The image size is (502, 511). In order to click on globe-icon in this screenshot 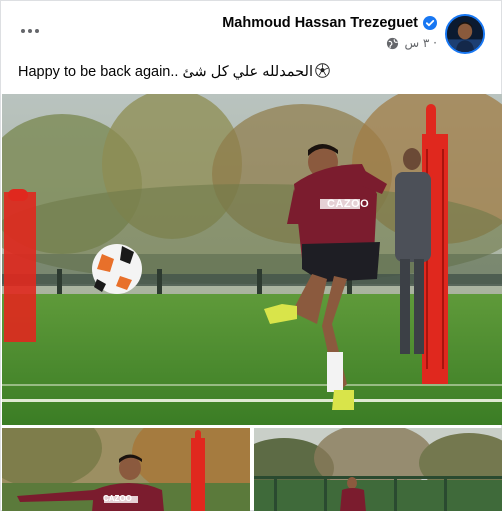, I will do `click(392, 43)`.